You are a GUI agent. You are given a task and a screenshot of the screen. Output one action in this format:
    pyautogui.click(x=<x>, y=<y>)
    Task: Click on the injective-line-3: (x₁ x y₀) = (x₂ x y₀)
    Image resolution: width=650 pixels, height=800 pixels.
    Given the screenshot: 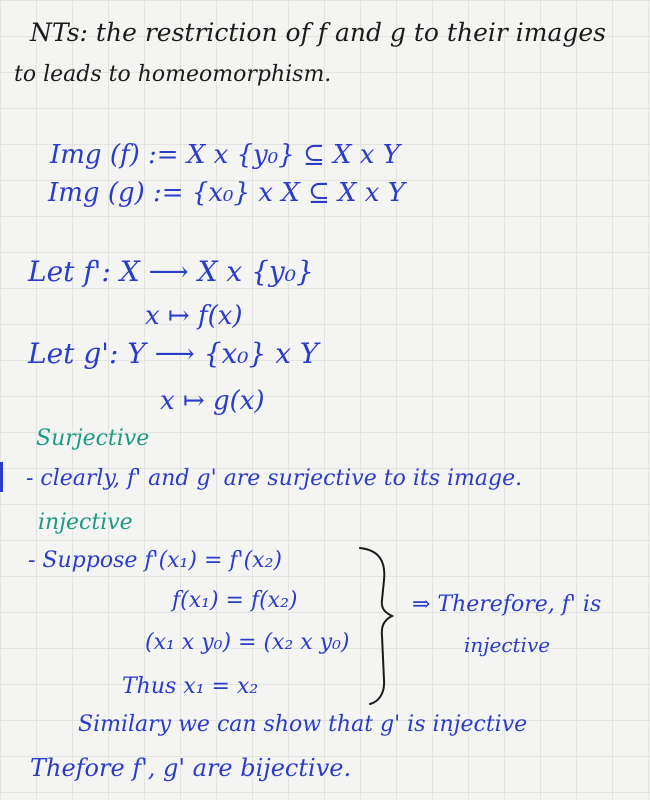 What is the action you would take?
    pyautogui.click(x=247, y=642)
    